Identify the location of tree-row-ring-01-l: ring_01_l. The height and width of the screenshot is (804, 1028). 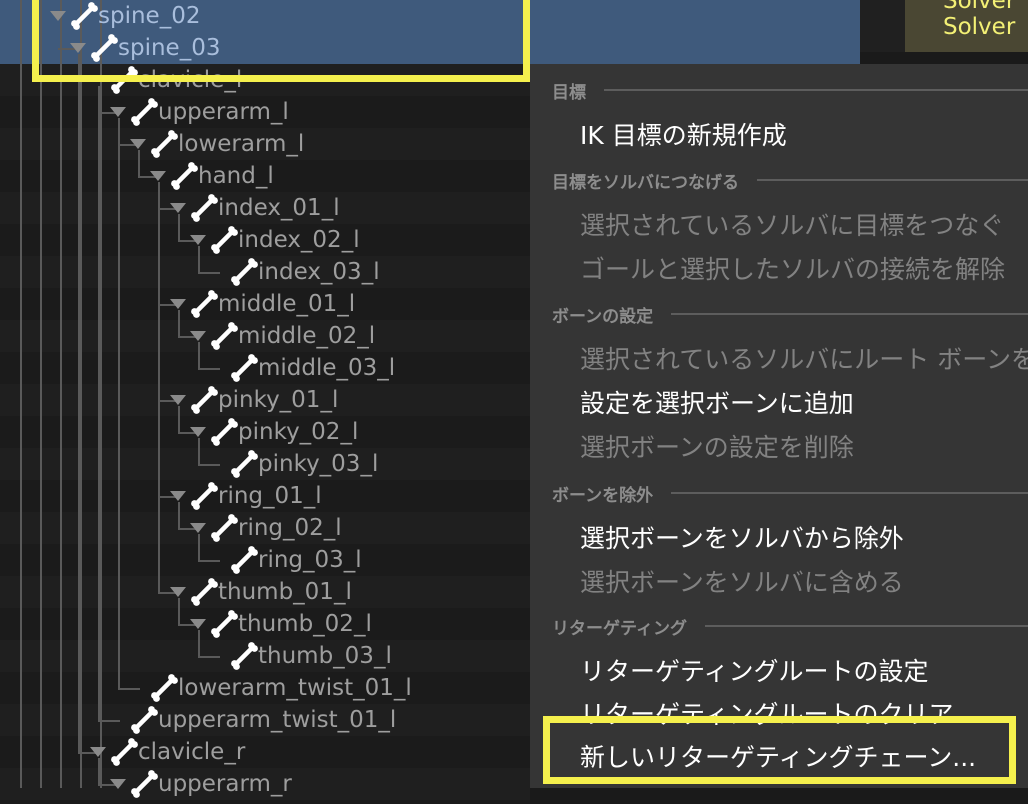
(246, 496).